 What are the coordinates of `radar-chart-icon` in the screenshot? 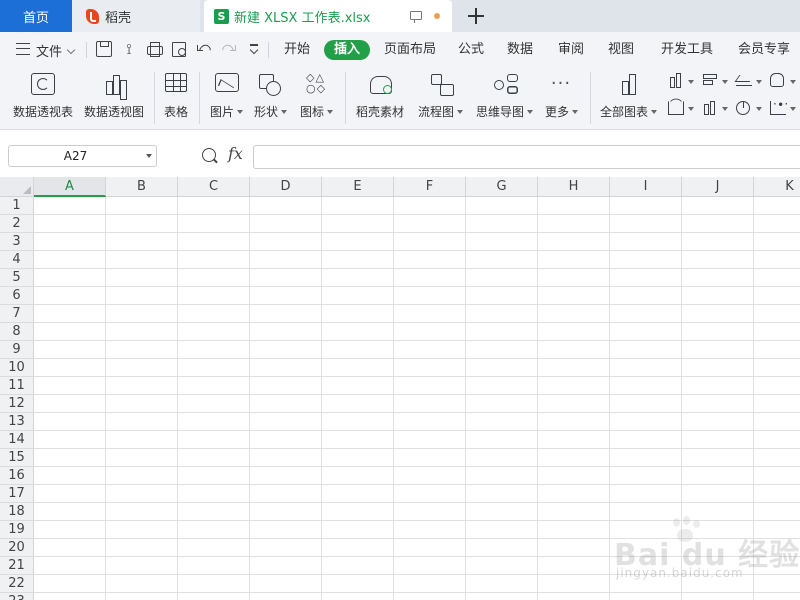 It's located at (777, 80).